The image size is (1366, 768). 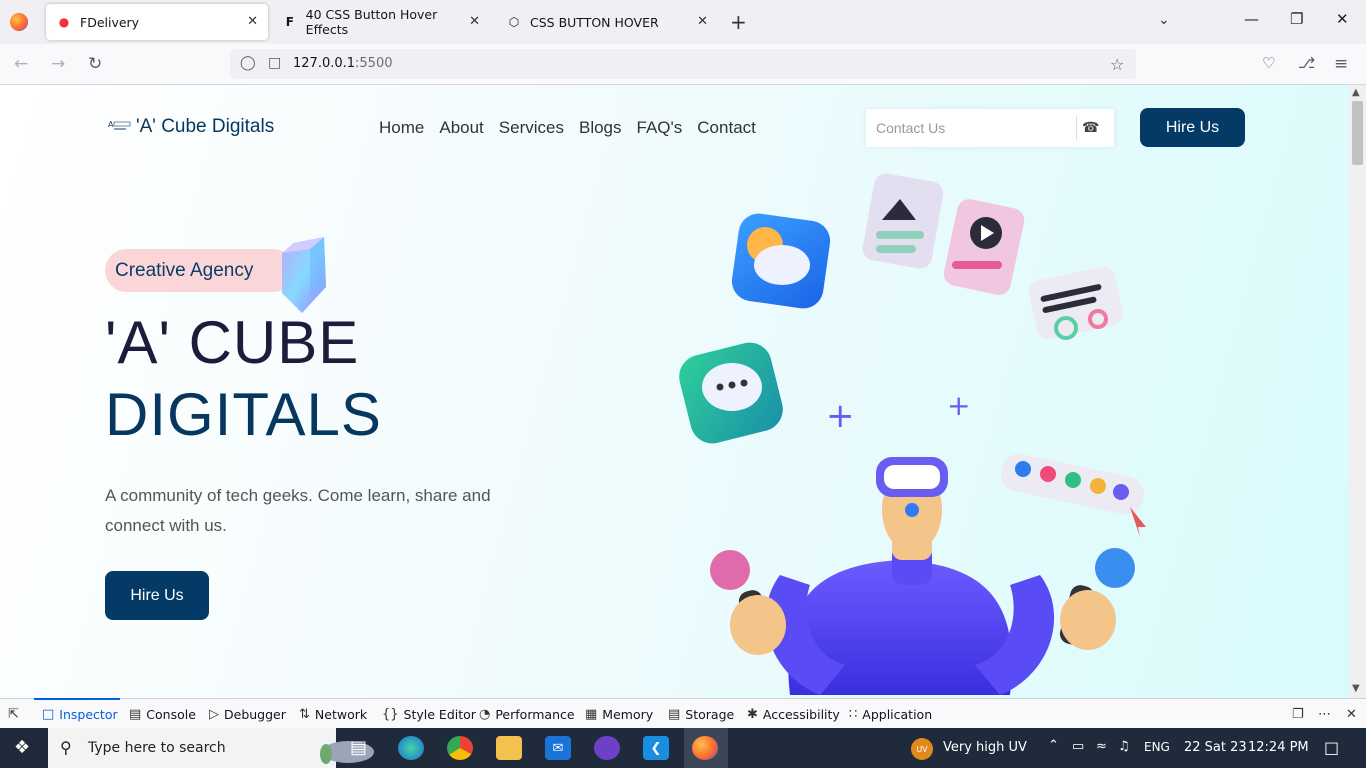 I want to click on nav-services: Services, so click(x=531, y=128).